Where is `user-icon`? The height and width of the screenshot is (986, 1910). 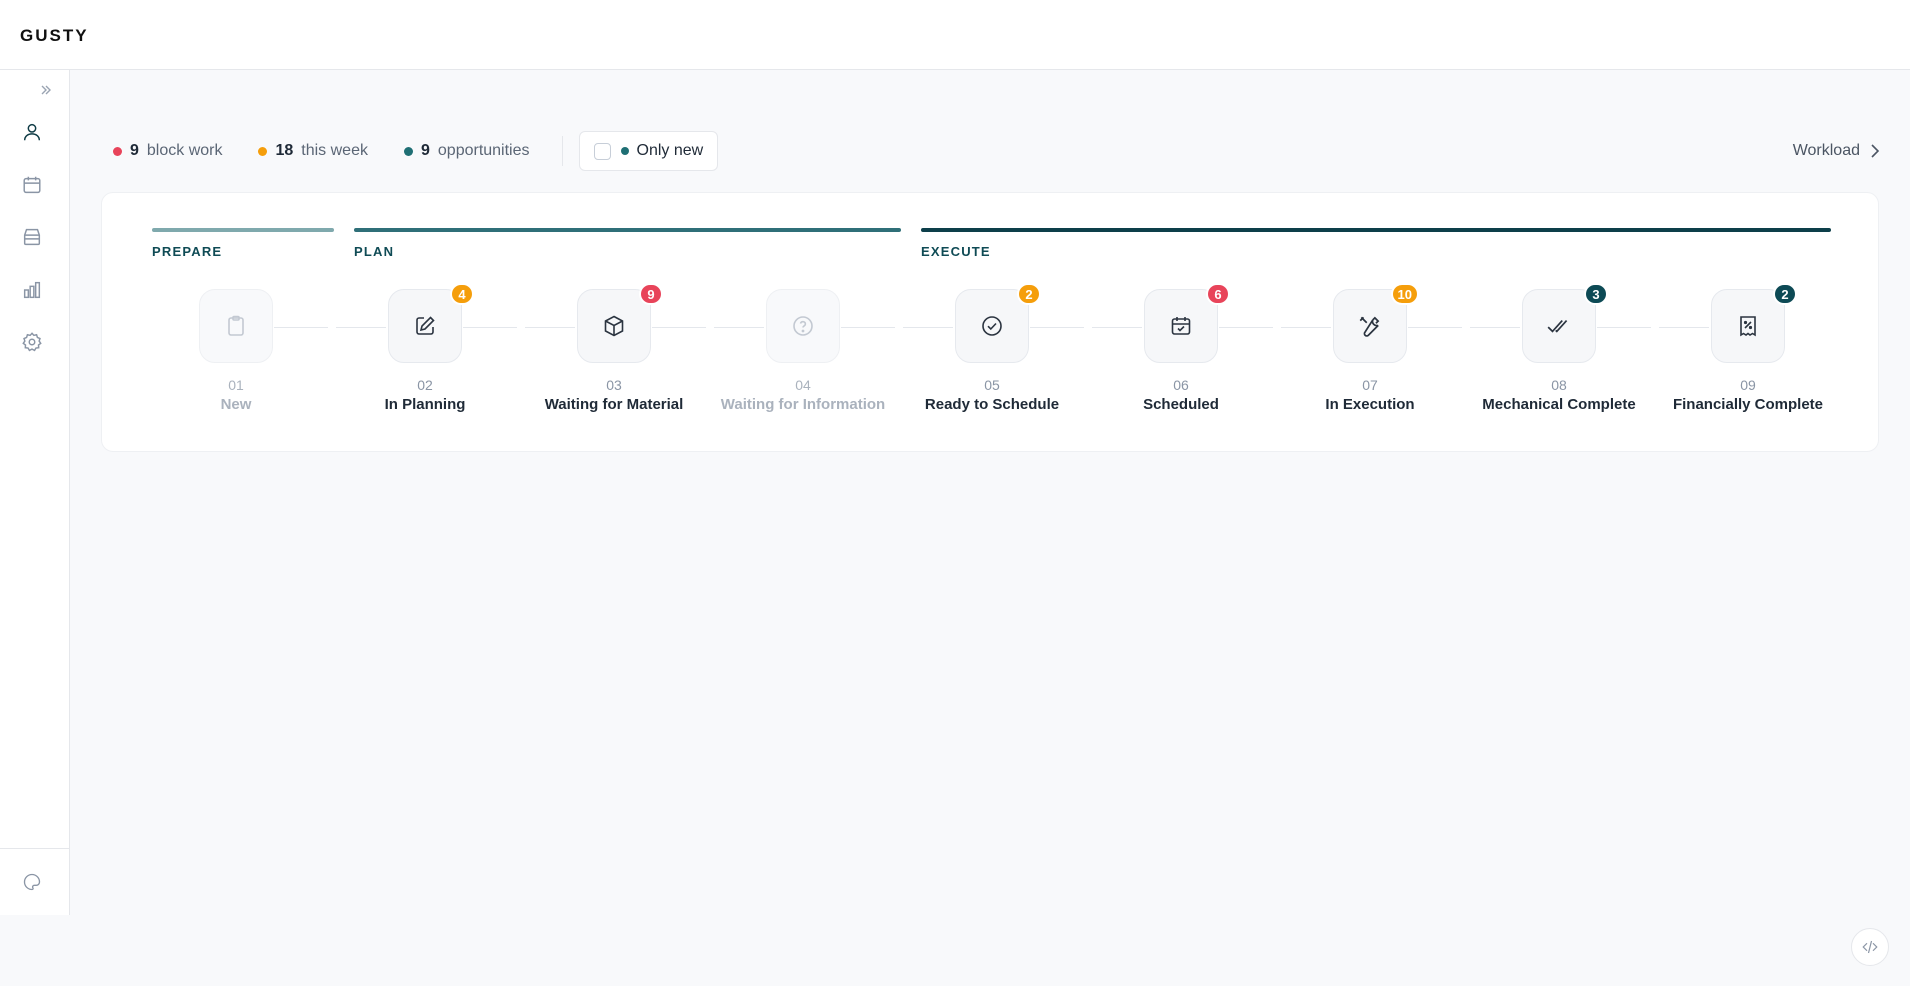 user-icon is located at coordinates (32, 132).